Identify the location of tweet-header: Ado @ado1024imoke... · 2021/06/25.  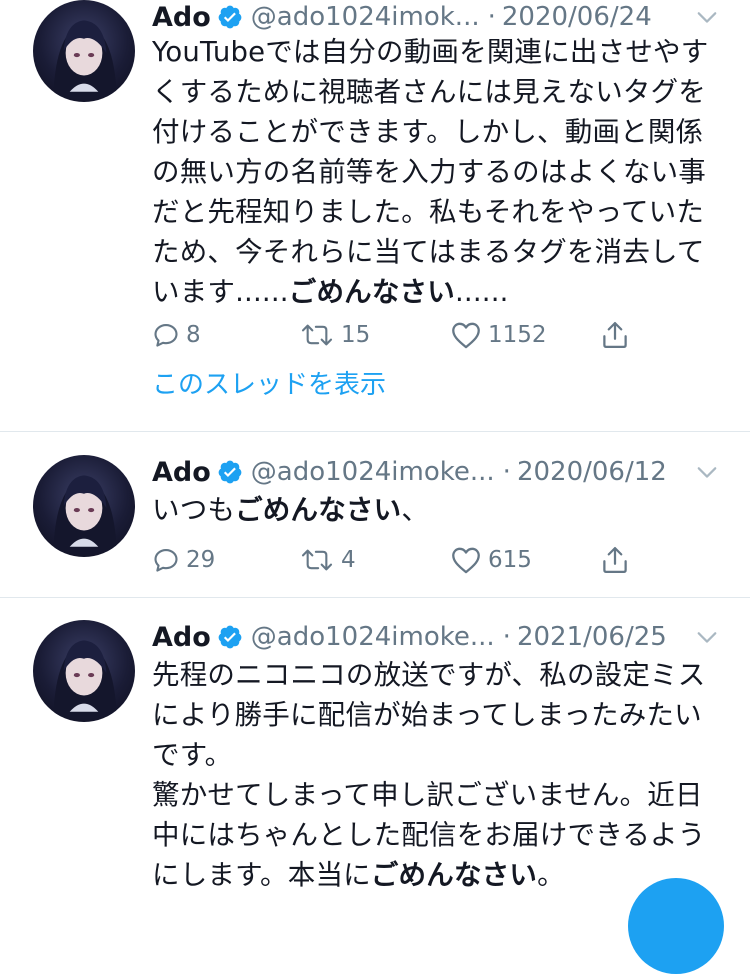
(409, 637).